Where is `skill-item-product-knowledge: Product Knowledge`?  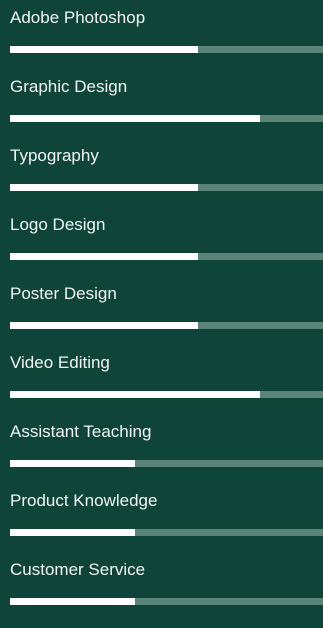
skill-item-product-knowledge: Product Knowledge is located at coordinates (161, 513).